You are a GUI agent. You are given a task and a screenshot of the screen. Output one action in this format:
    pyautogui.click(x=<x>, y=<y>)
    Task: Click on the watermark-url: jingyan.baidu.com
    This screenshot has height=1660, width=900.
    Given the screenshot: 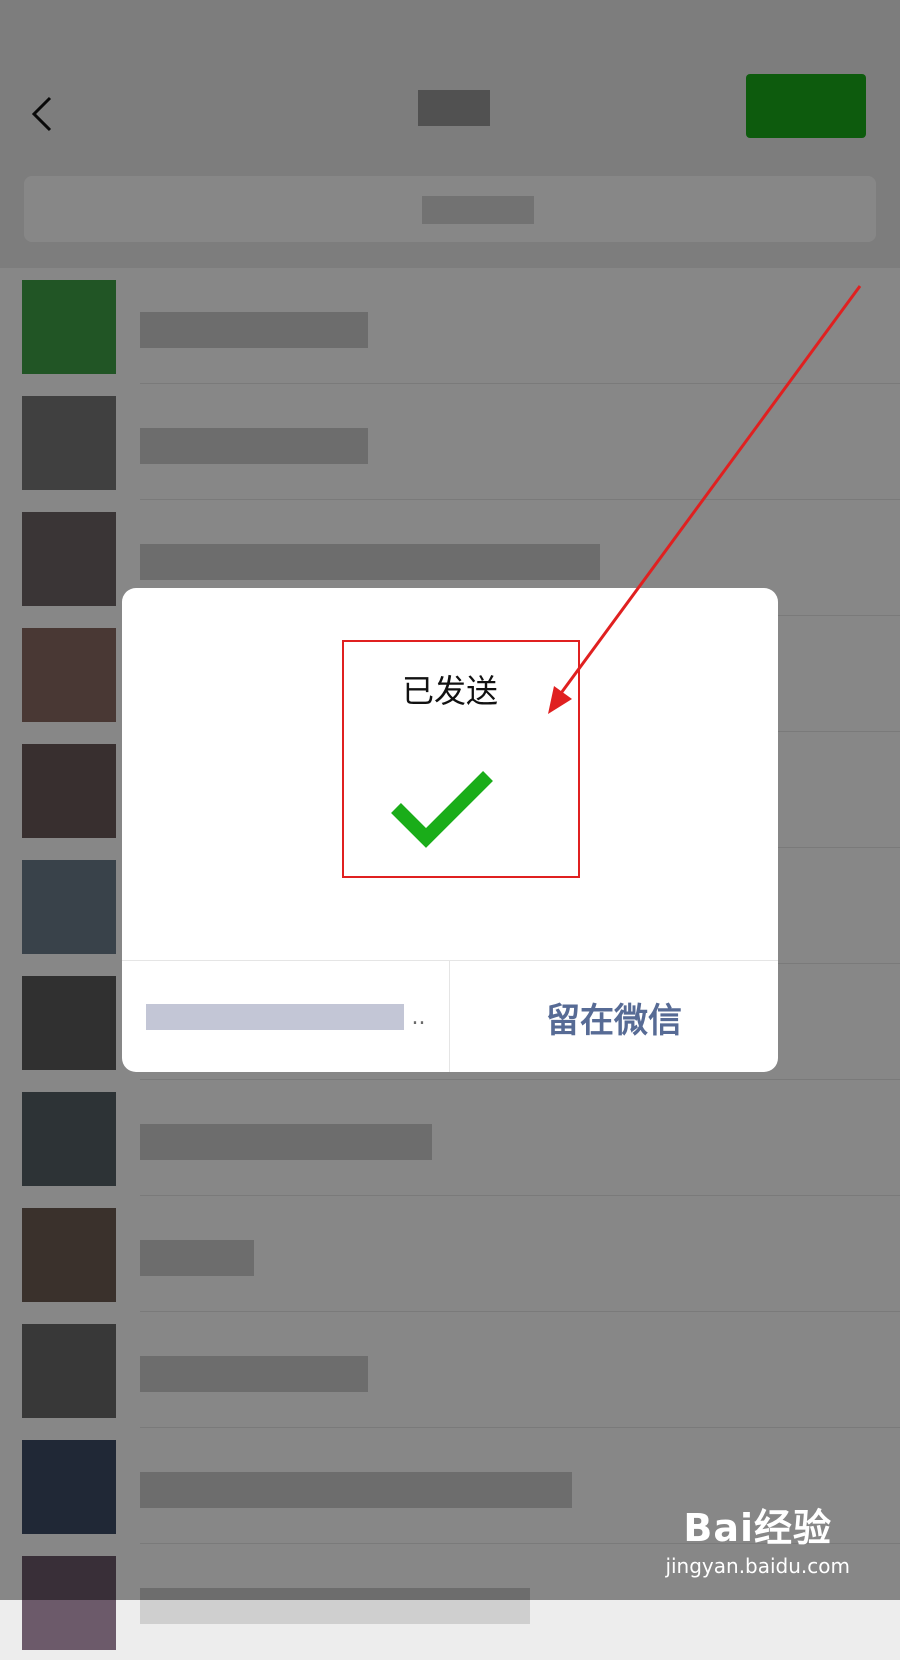 What is the action you would take?
    pyautogui.click(x=757, y=1566)
    